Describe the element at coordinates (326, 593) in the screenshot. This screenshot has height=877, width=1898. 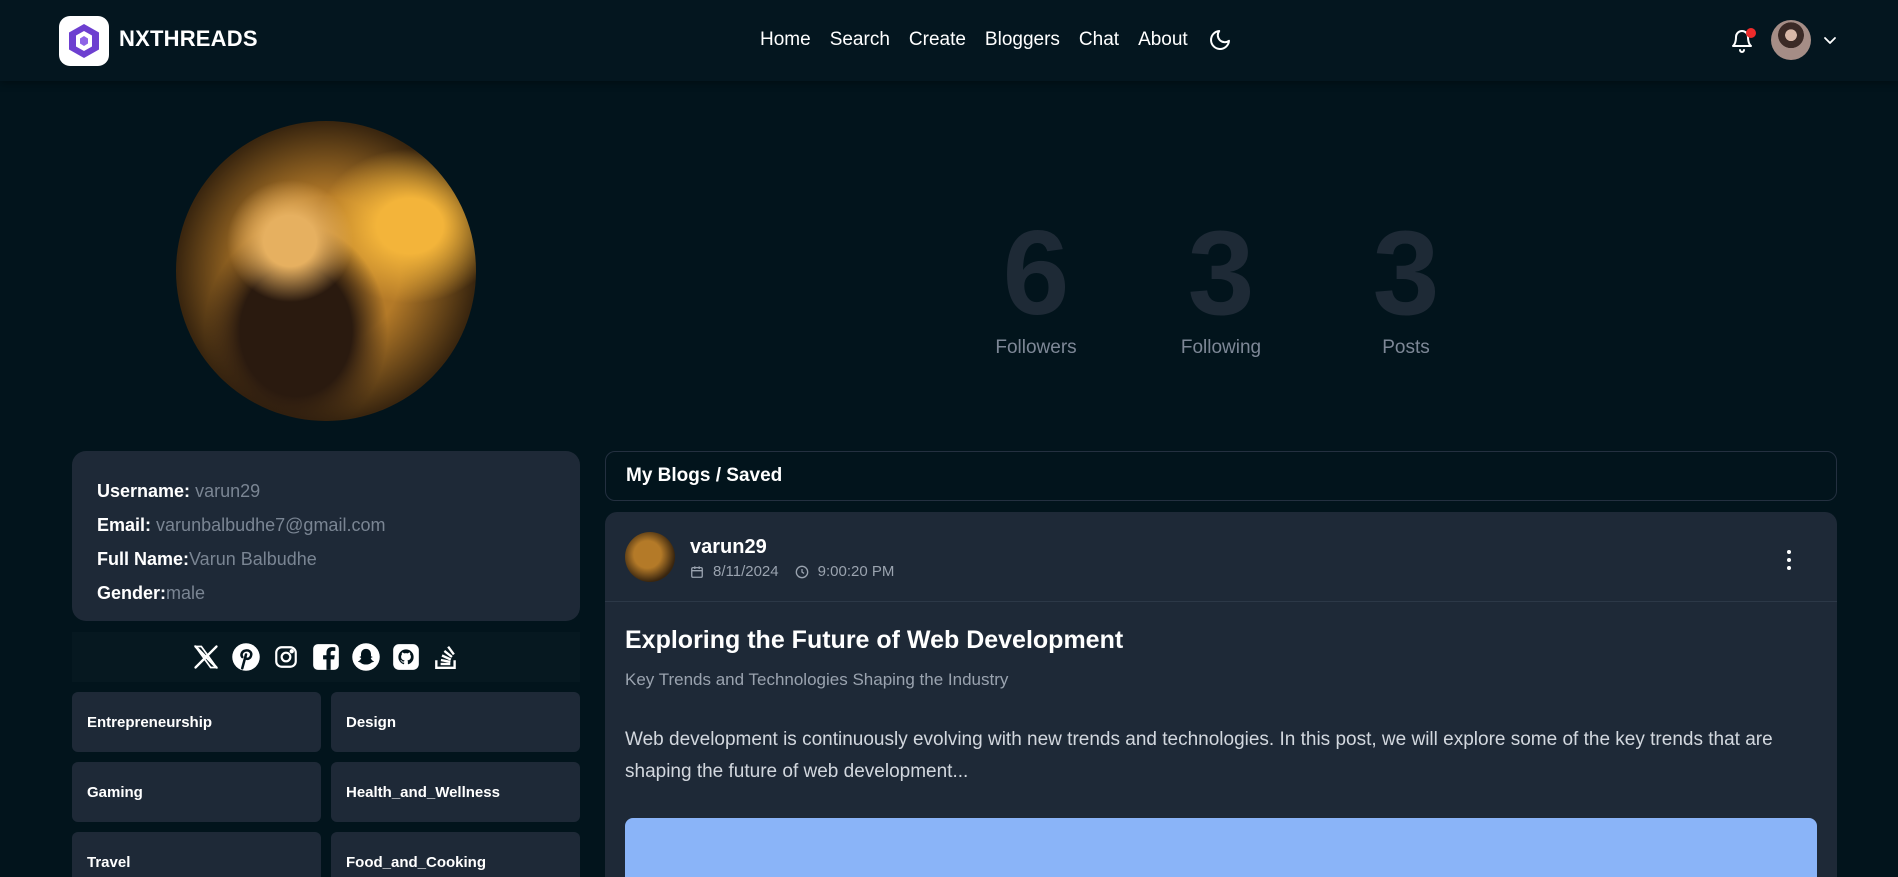
I see `gender-row: Gender:male` at that location.